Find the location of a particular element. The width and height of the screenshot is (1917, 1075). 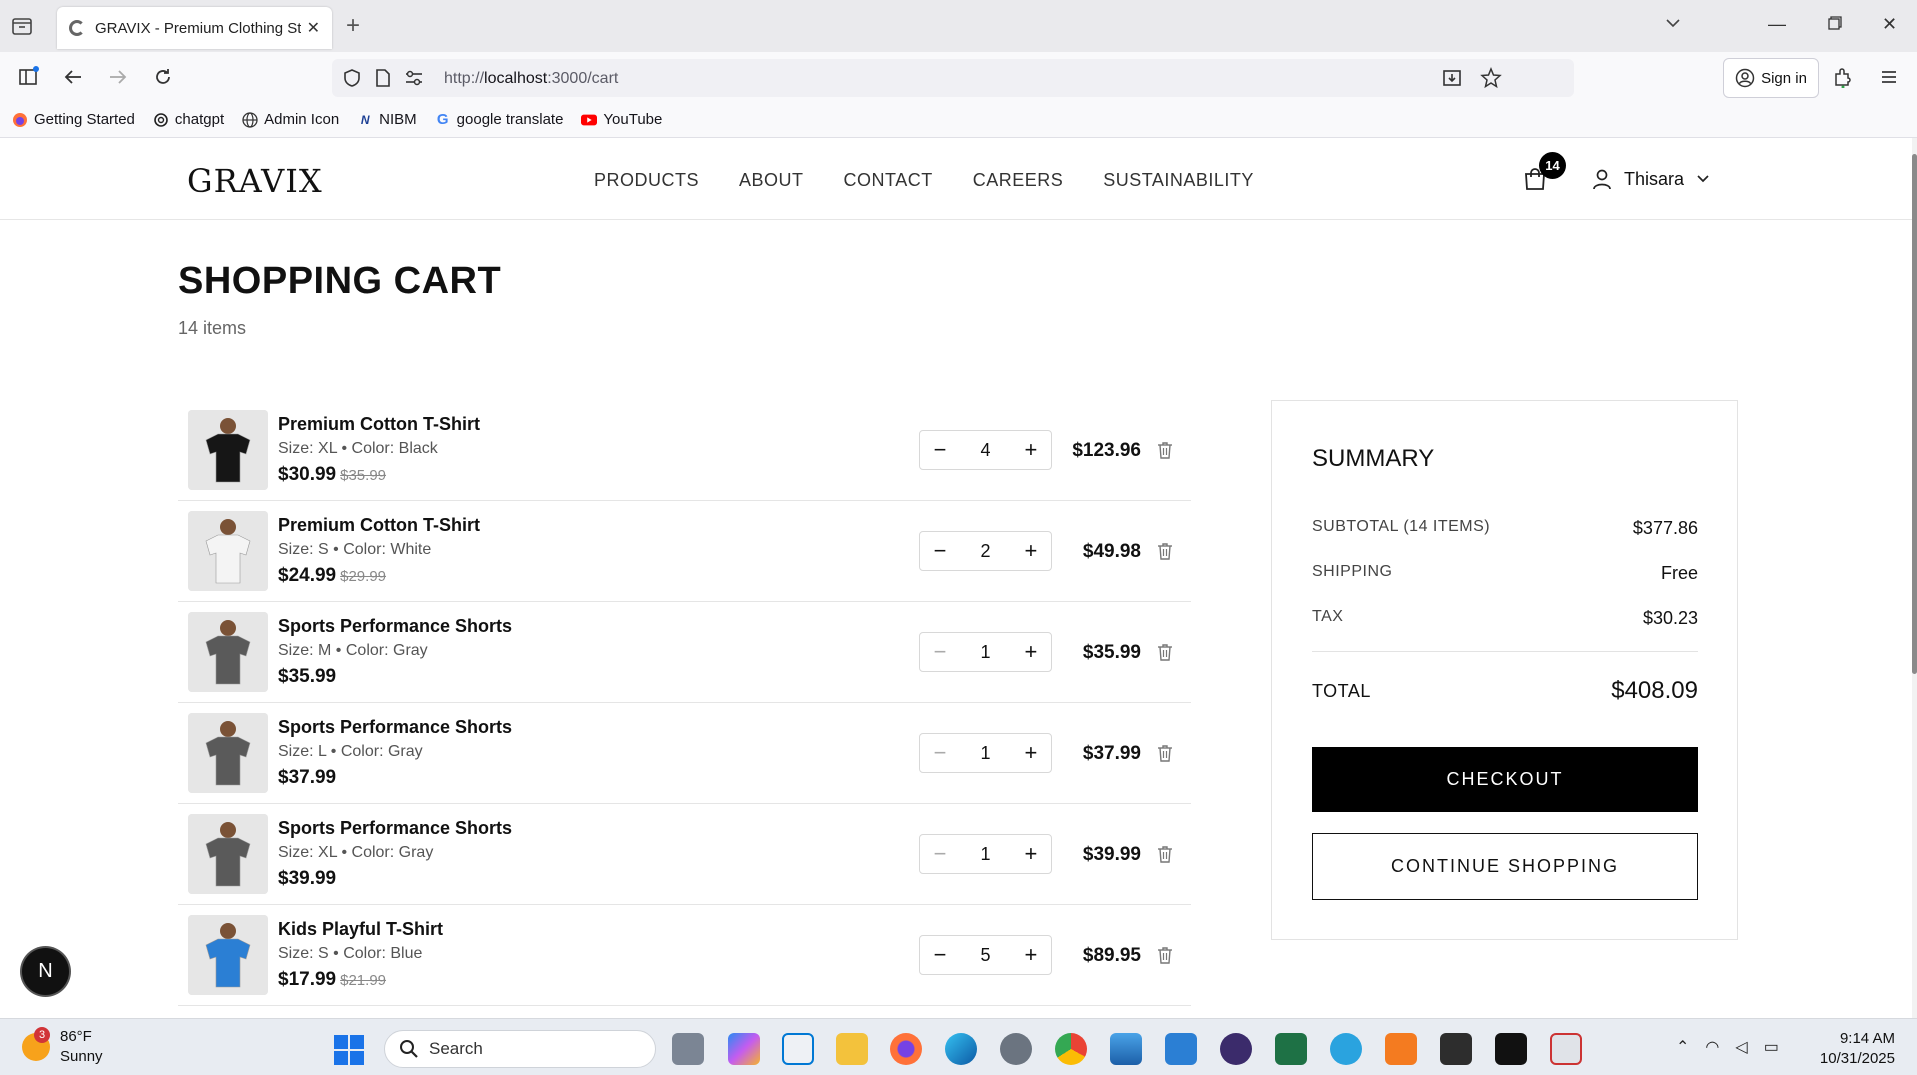

bookmark-admin-icon: Admin Icon is located at coordinates (290, 119).